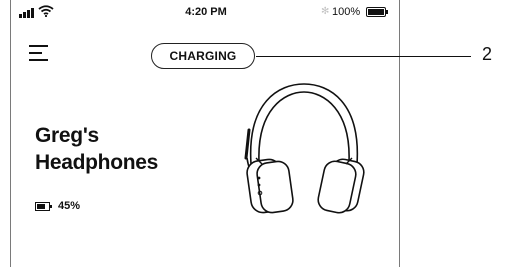 This screenshot has width=506, height=267. I want to click on device-battery: 45%, so click(57, 206).